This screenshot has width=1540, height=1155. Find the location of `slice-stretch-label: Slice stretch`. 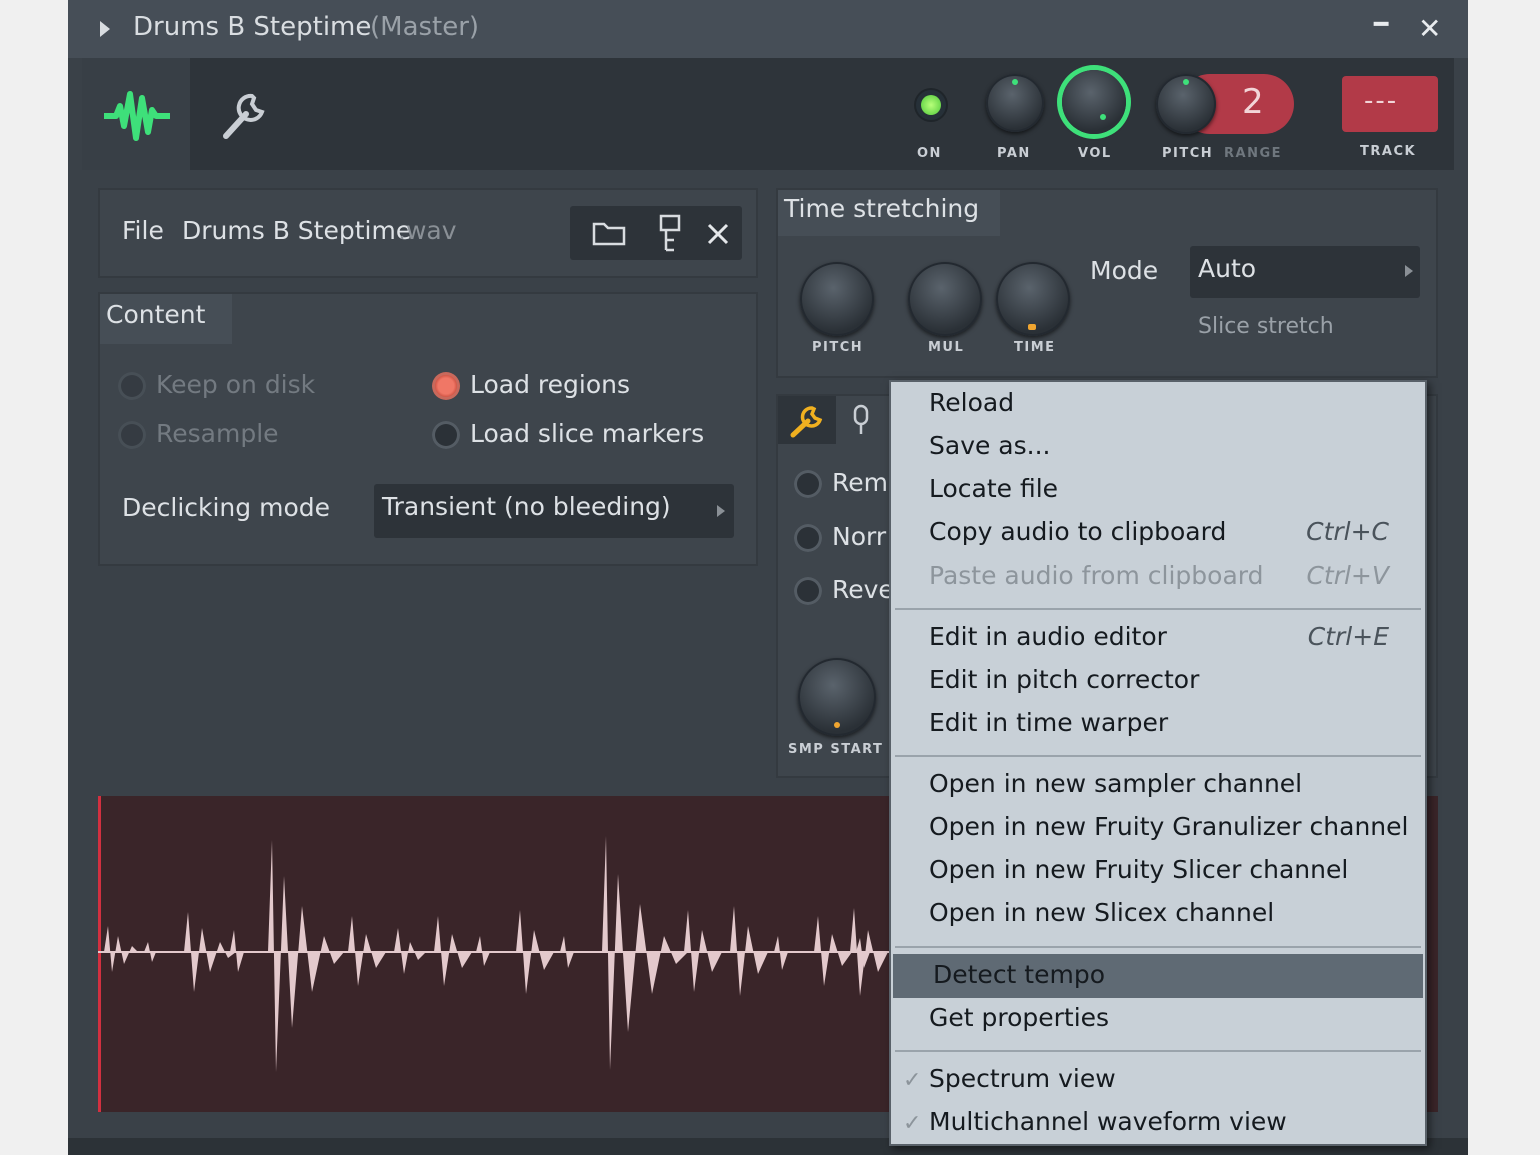

slice-stretch-label: Slice stretch is located at coordinates (1266, 326).